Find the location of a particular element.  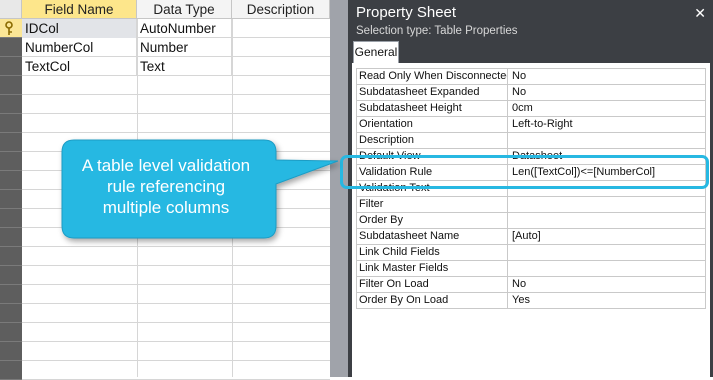

property-row: Filter On Load No is located at coordinates (531, 285).